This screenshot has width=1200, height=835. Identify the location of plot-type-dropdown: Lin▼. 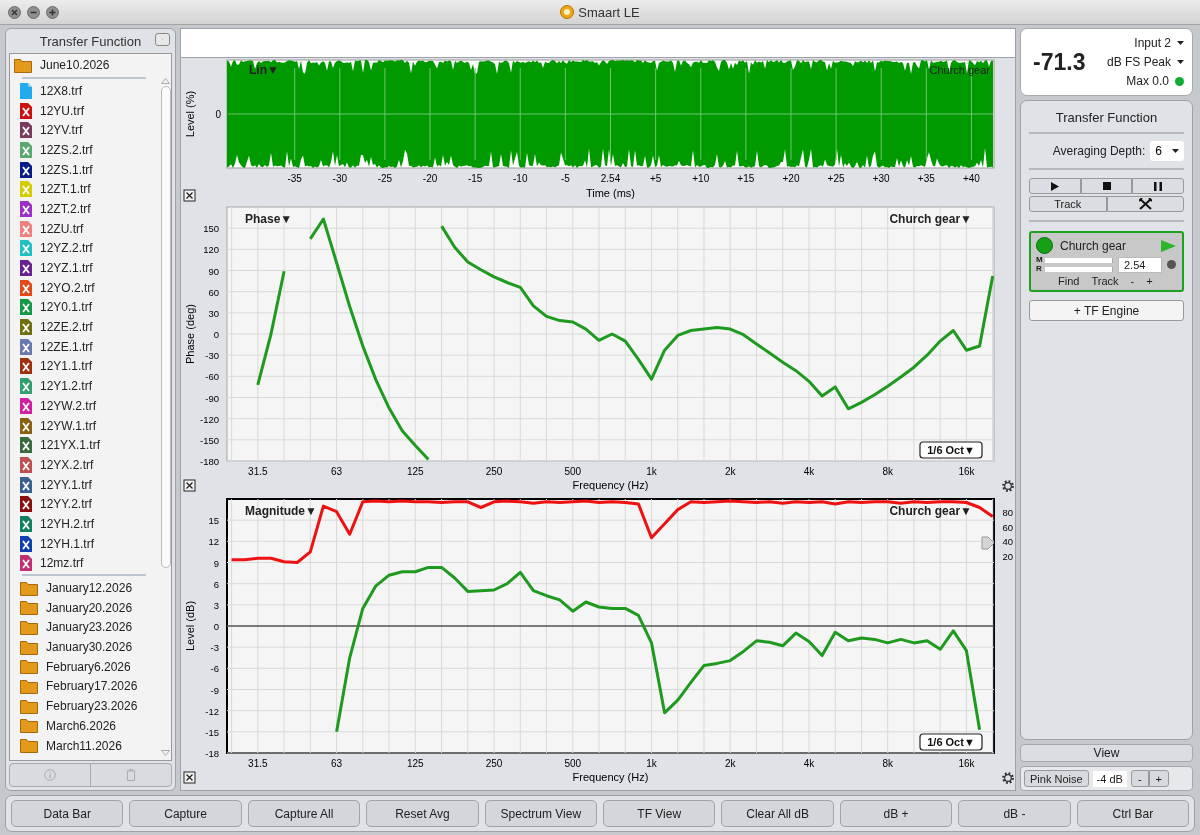
(264, 70).